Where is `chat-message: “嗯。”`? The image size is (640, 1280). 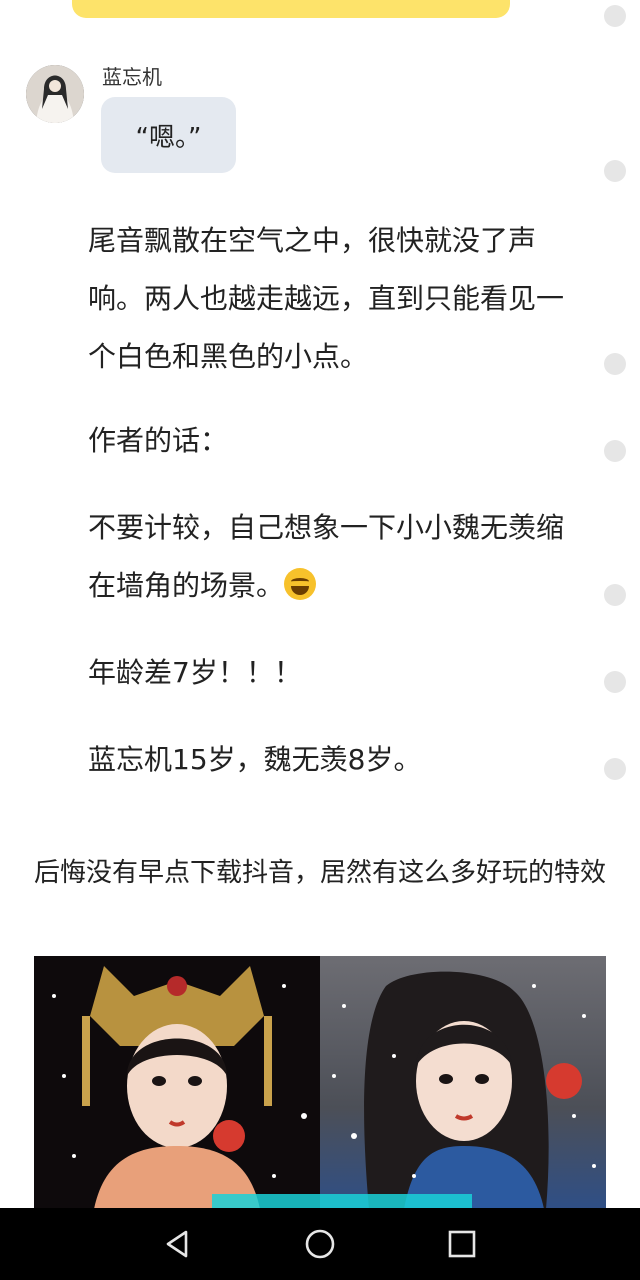
chat-message: “嗯。” is located at coordinates (168, 137).